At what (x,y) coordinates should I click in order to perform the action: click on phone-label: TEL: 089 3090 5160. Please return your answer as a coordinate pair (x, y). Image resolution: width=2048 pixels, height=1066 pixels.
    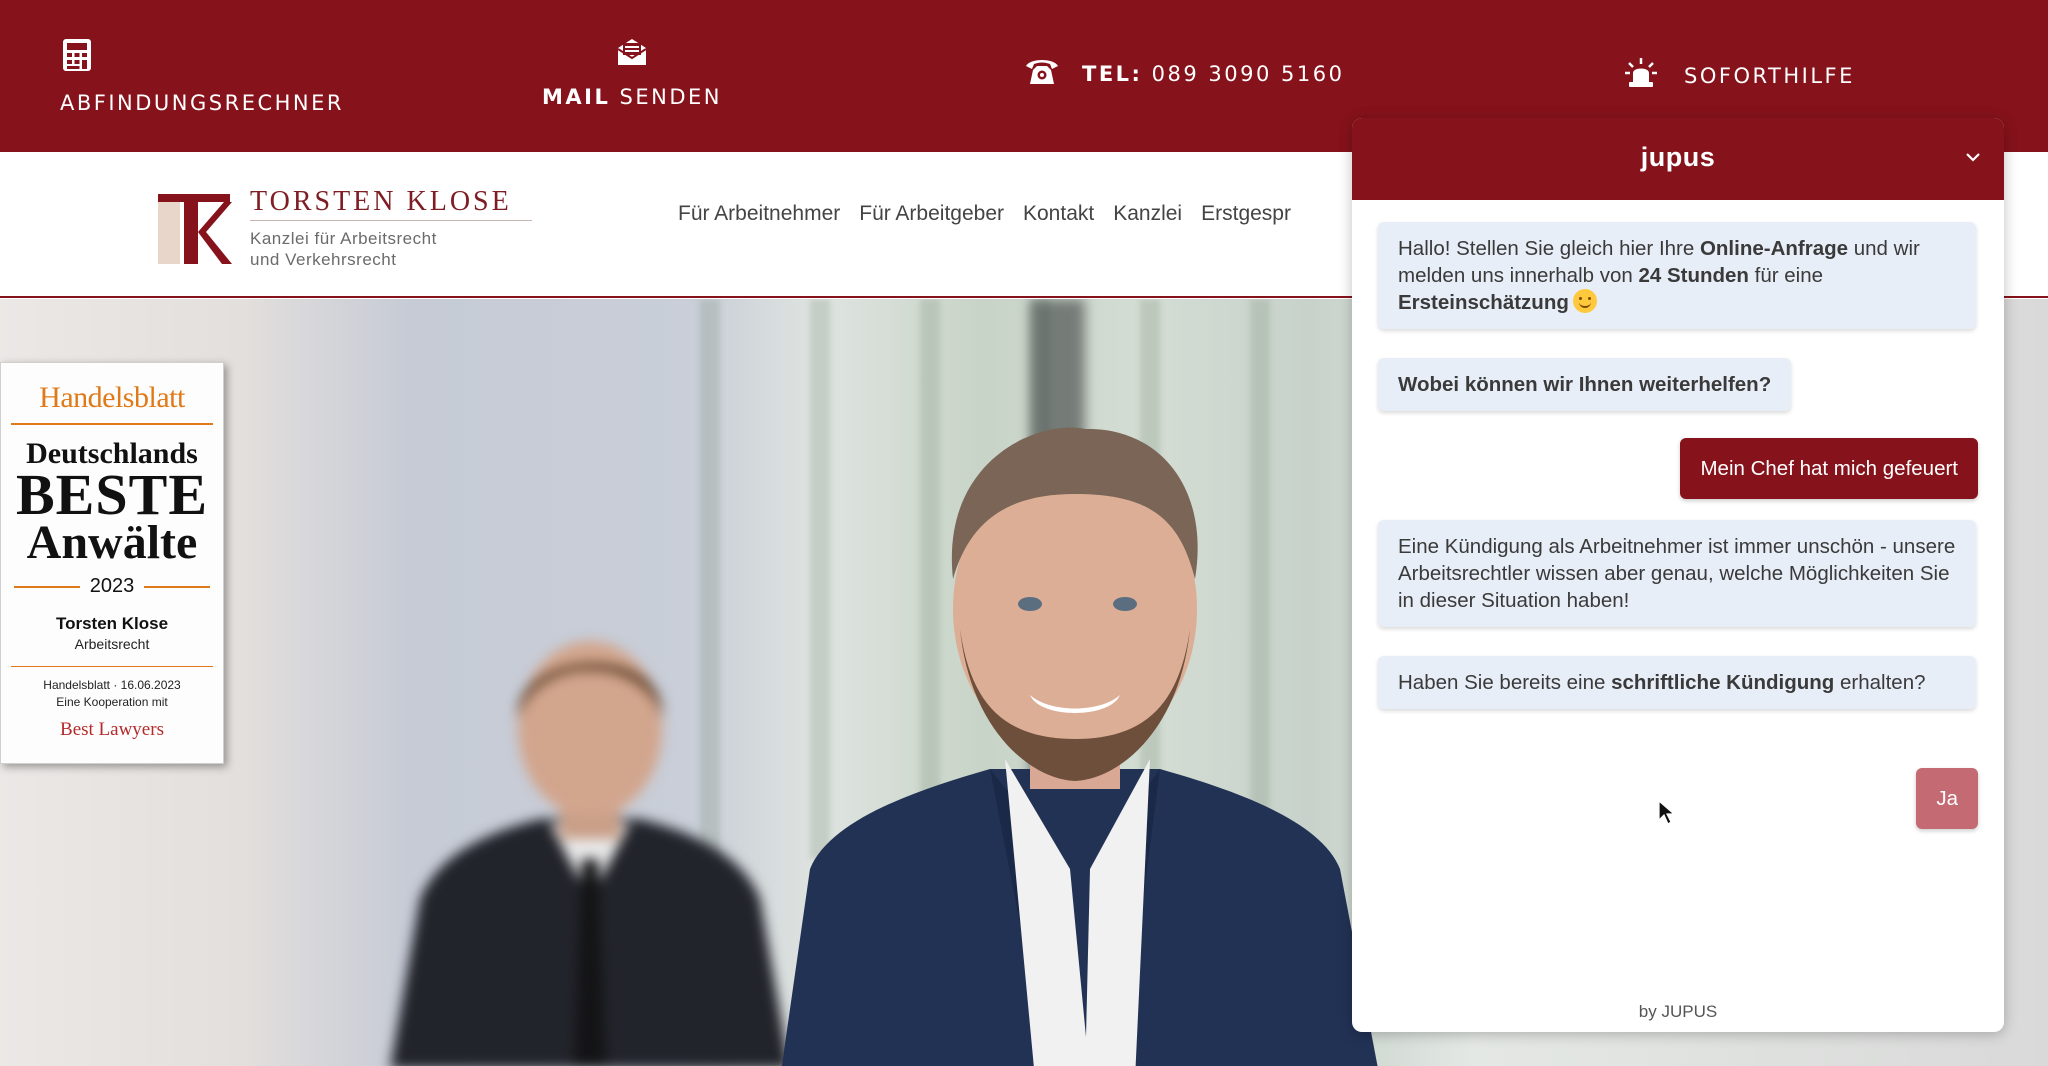
    Looking at the image, I should click on (1213, 73).